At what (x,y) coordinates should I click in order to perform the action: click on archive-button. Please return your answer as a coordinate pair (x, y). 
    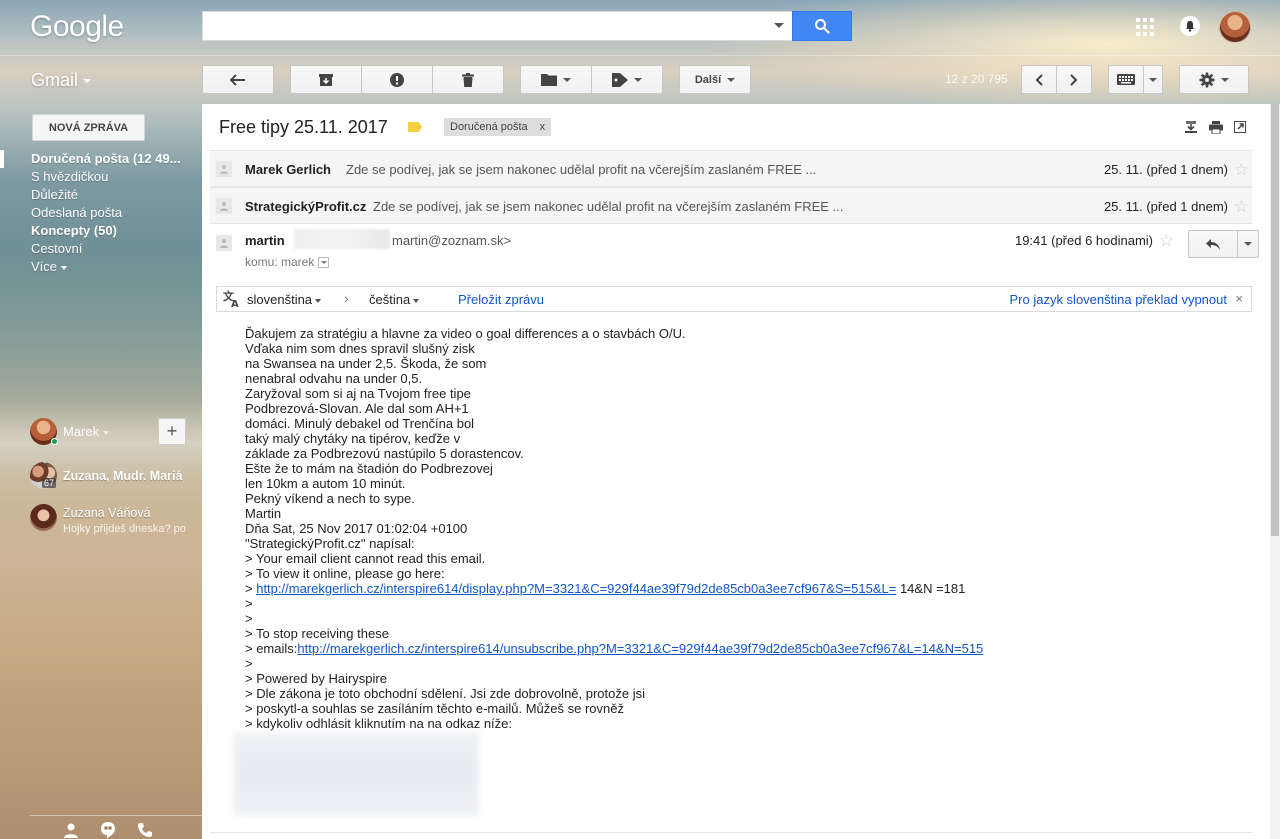
    Looking at the image, I should click on (326, 79).